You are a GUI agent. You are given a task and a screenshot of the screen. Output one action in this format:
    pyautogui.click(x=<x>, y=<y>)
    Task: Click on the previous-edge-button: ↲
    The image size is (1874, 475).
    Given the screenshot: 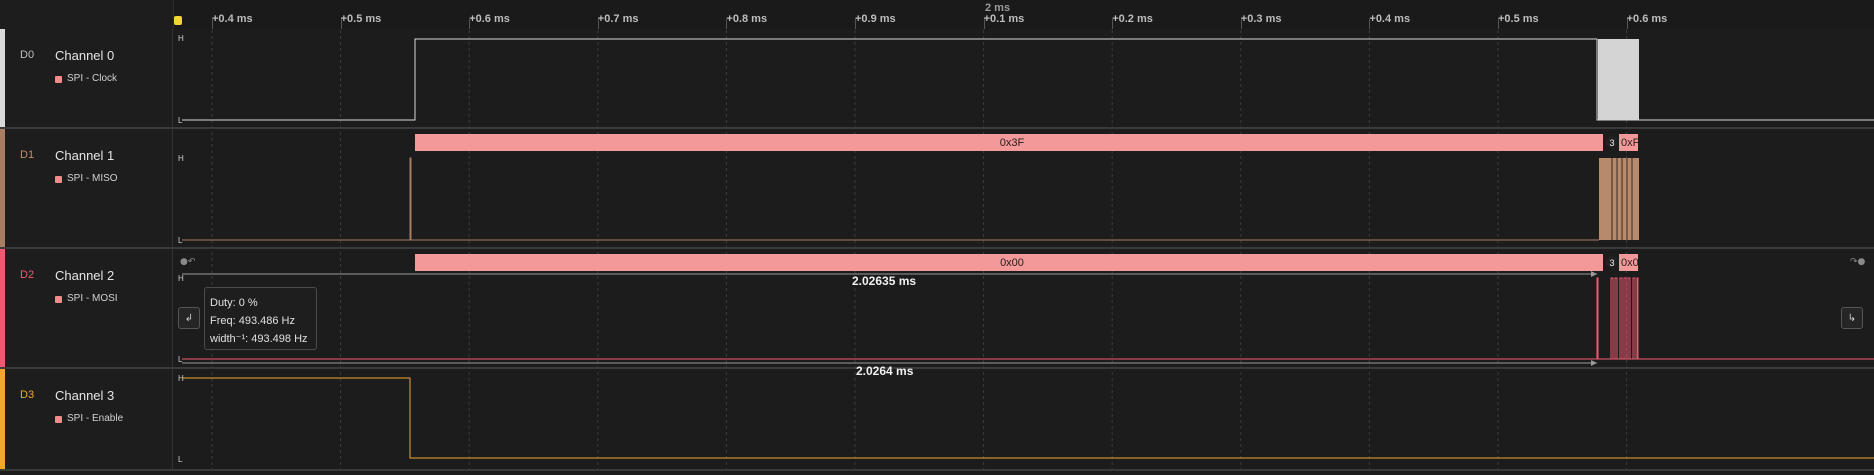 What is the action you would take?
    pyautogui.click(x=189, y=318)
    